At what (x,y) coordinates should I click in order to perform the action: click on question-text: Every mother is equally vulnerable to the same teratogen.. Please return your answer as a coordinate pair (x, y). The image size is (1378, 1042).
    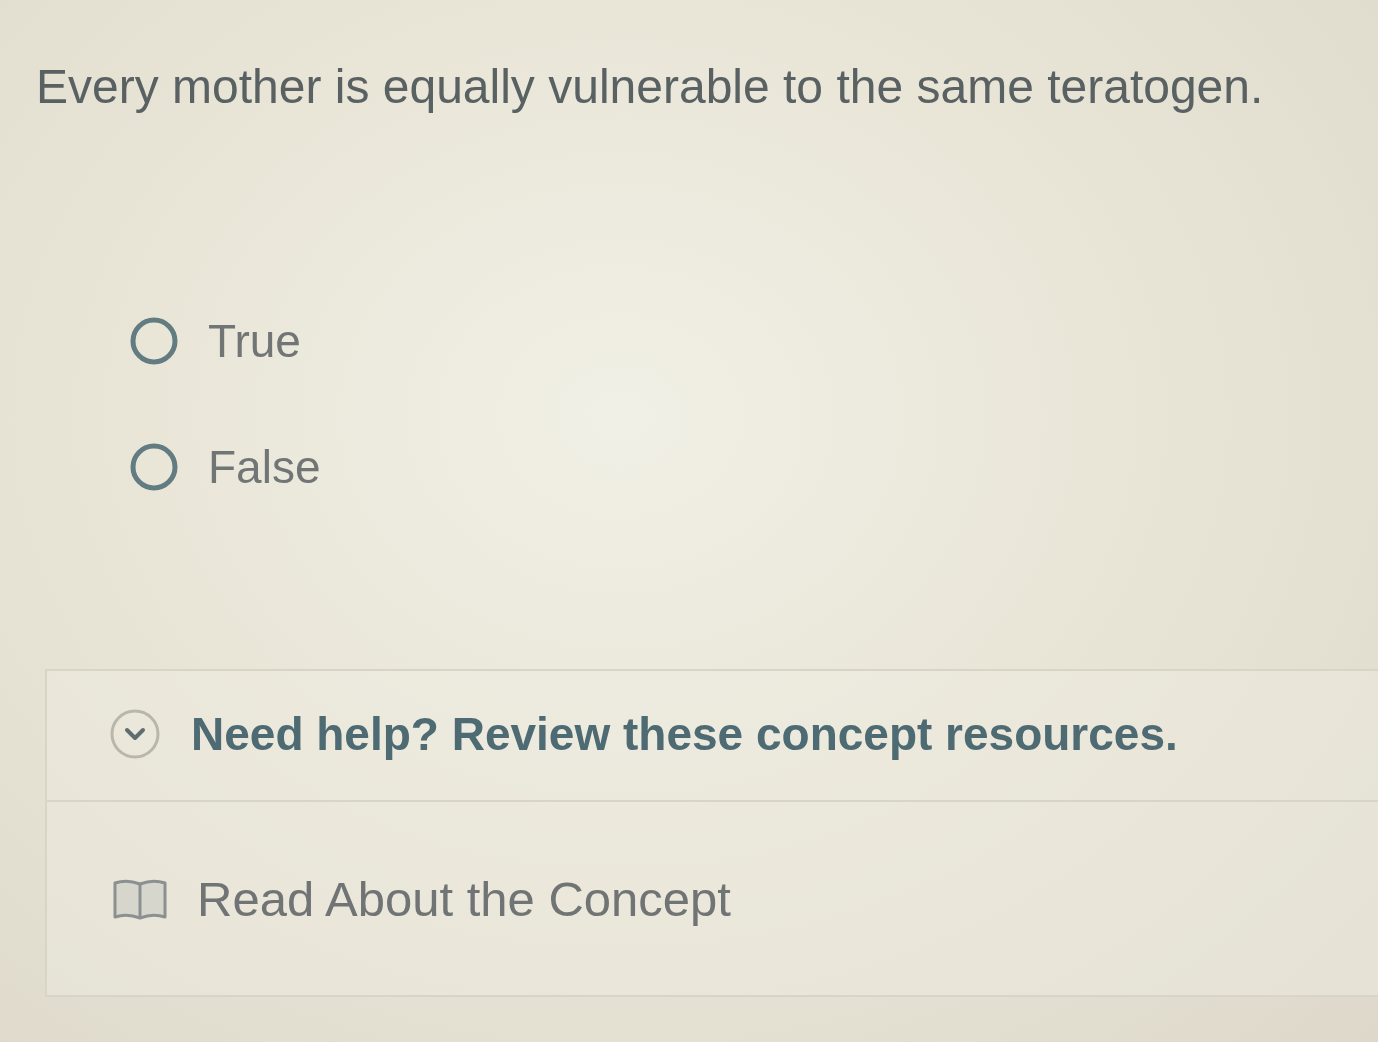
    Looking at the image, I should click on (650, 87).